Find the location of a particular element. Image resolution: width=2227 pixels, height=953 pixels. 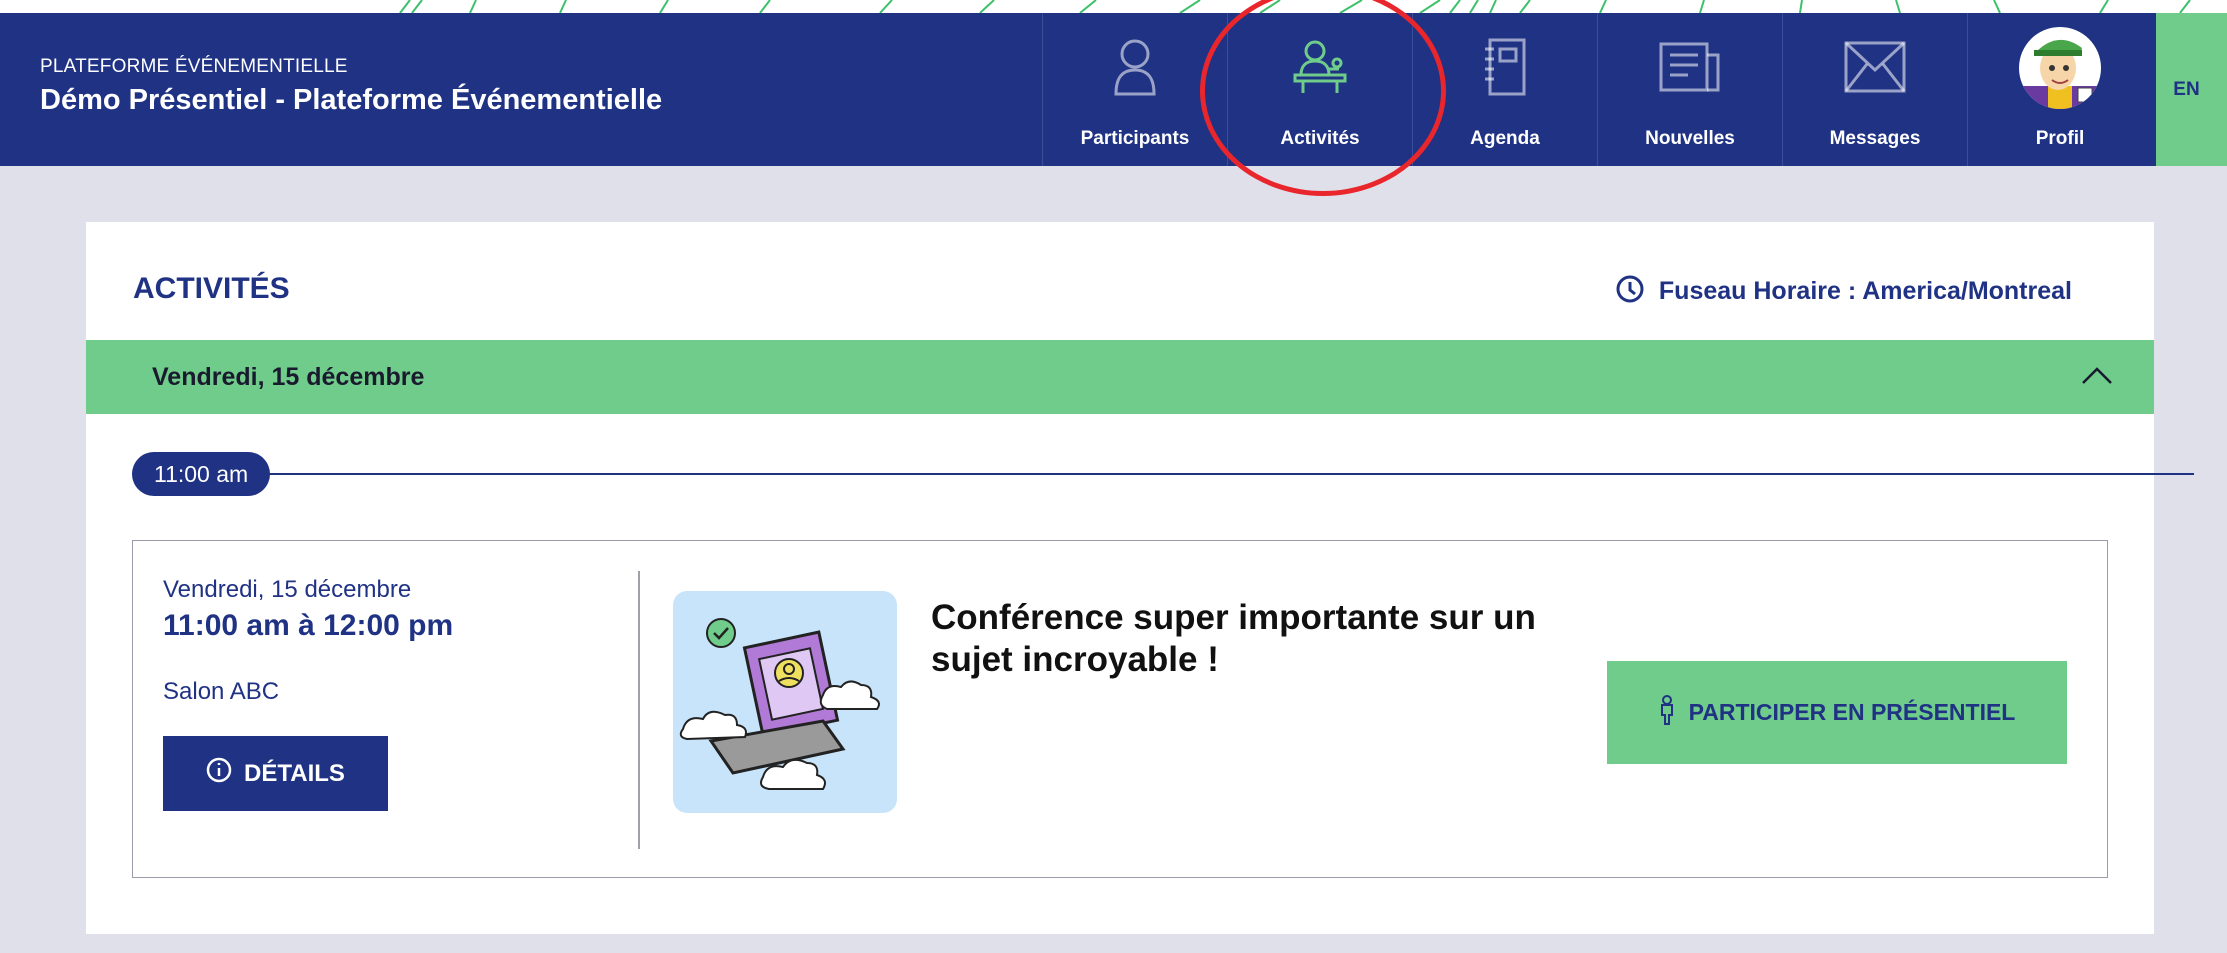

notebook-icon is located at coordinates (1505, 67).